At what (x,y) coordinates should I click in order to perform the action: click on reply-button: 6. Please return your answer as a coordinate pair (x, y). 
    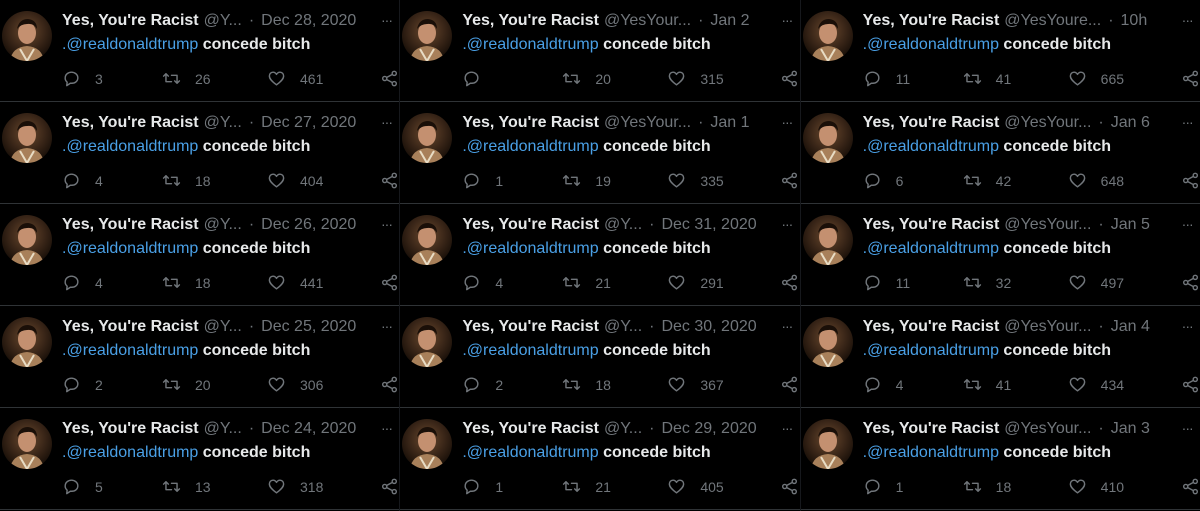
    Looking at the image, I should click on (883, 180).